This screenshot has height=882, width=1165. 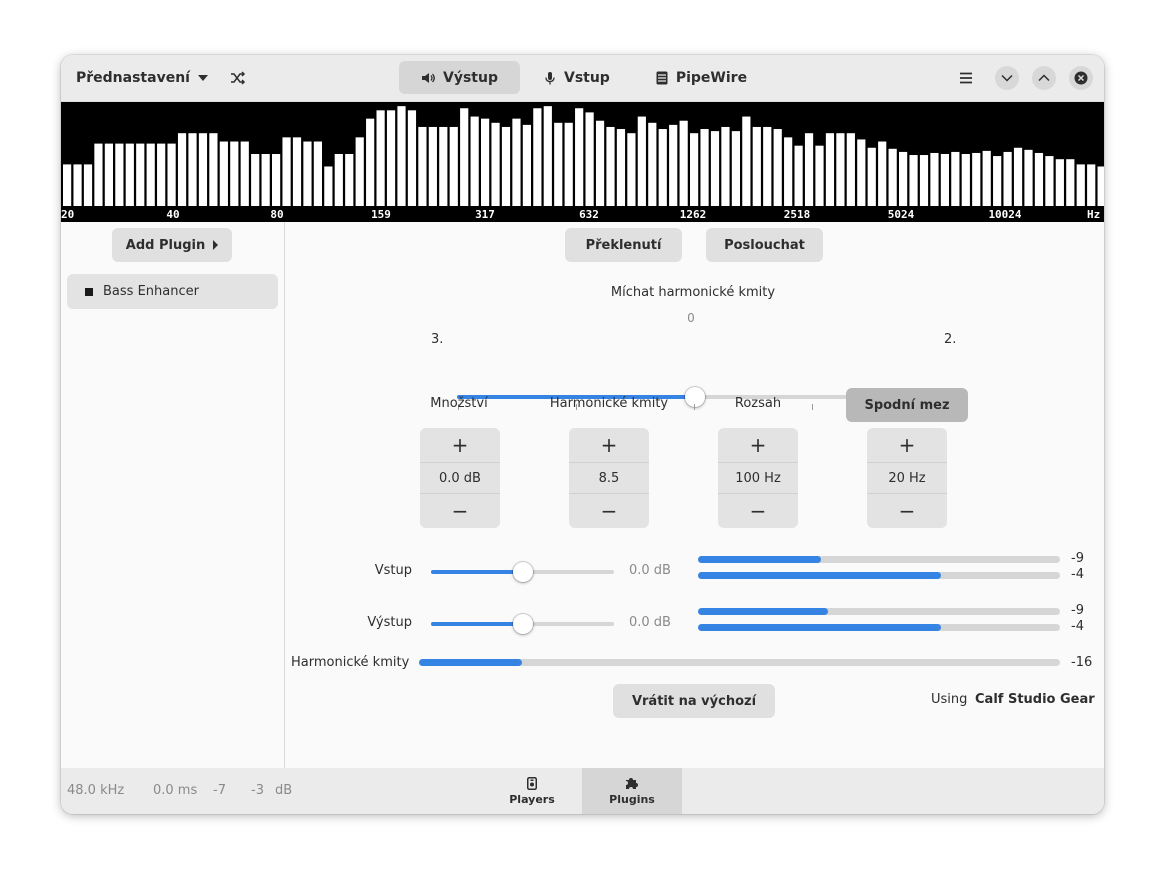 I want to click on tab-players: Players, so click(x=532, y=791).